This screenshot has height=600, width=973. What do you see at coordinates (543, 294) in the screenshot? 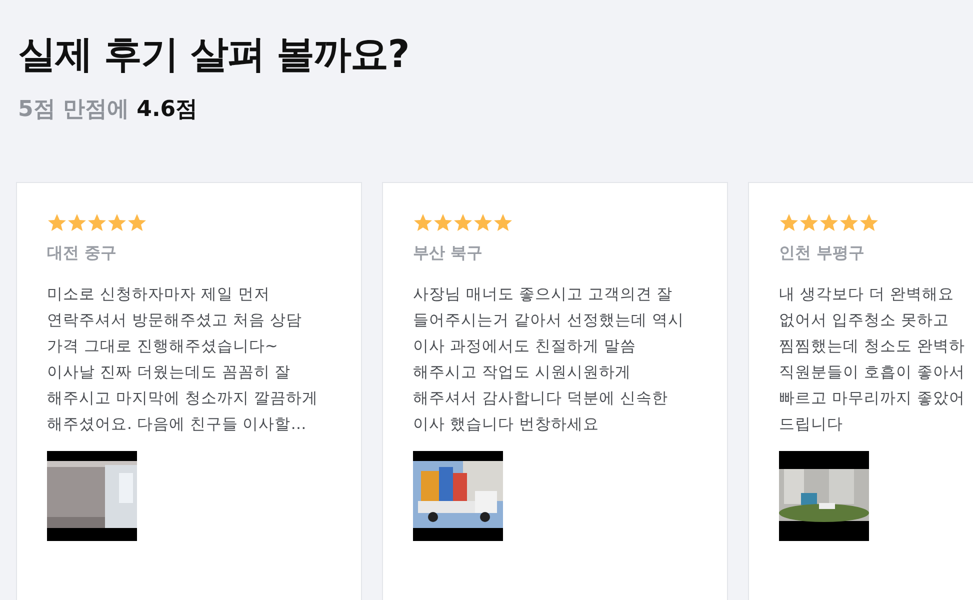
I see `review-text: 사장님 매너도 좋으시고 고객의견 잘` at bounding box center [543, 294].